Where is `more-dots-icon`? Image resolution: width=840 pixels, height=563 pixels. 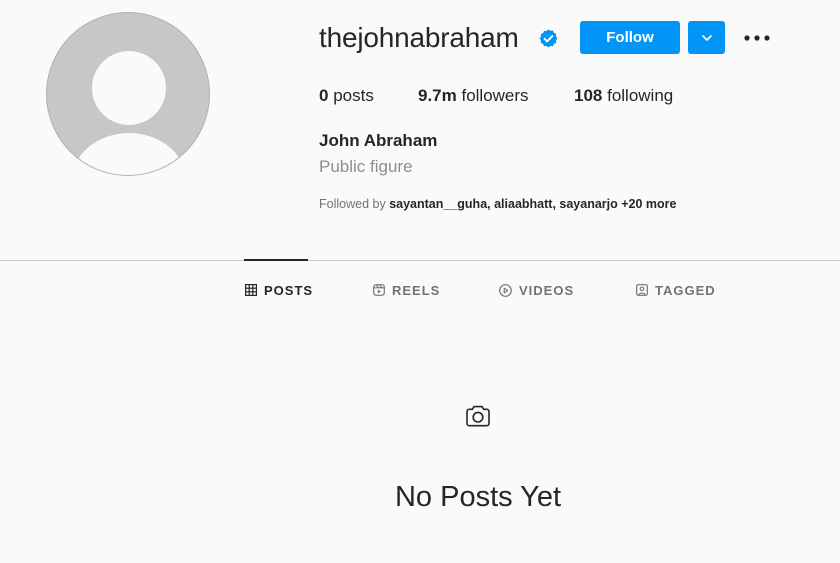
more-dots-icon is located at coordinates (757, 38).